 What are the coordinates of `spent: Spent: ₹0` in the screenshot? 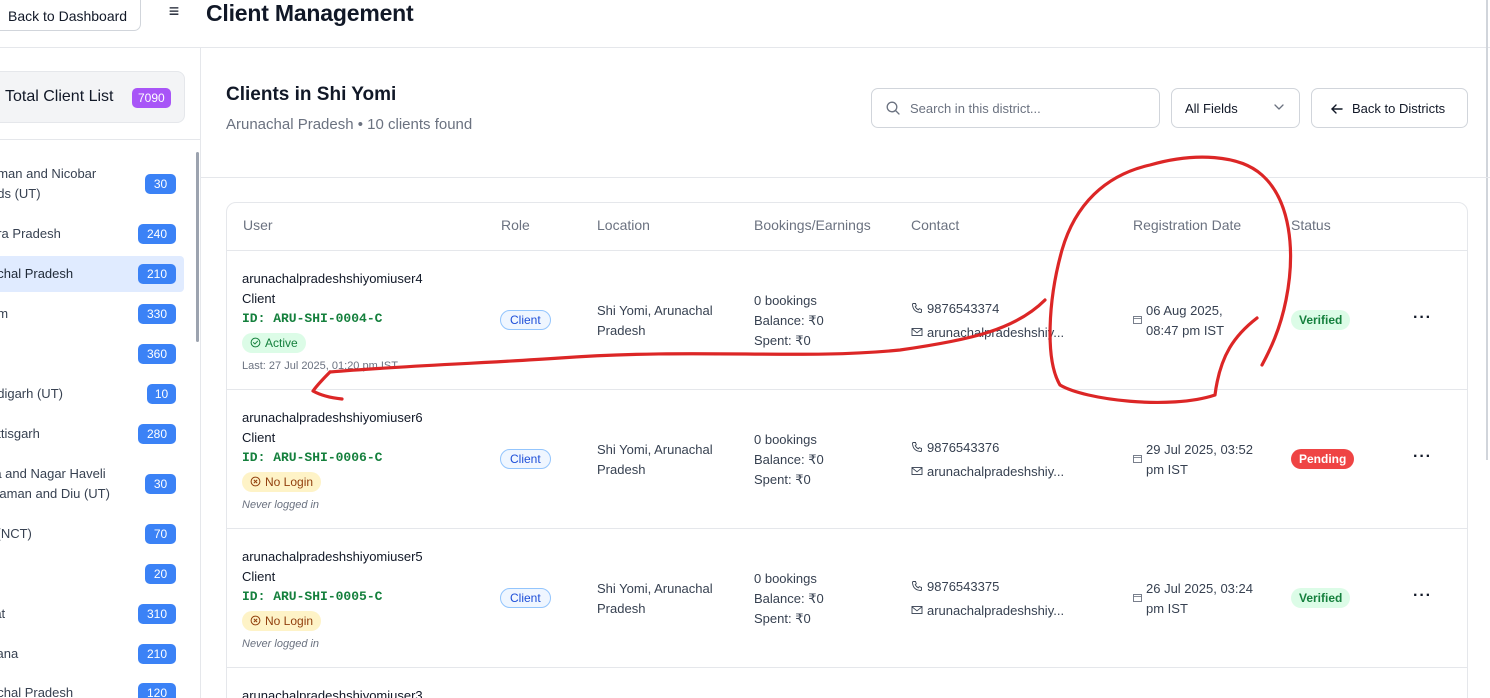 It's located at (782, 340).